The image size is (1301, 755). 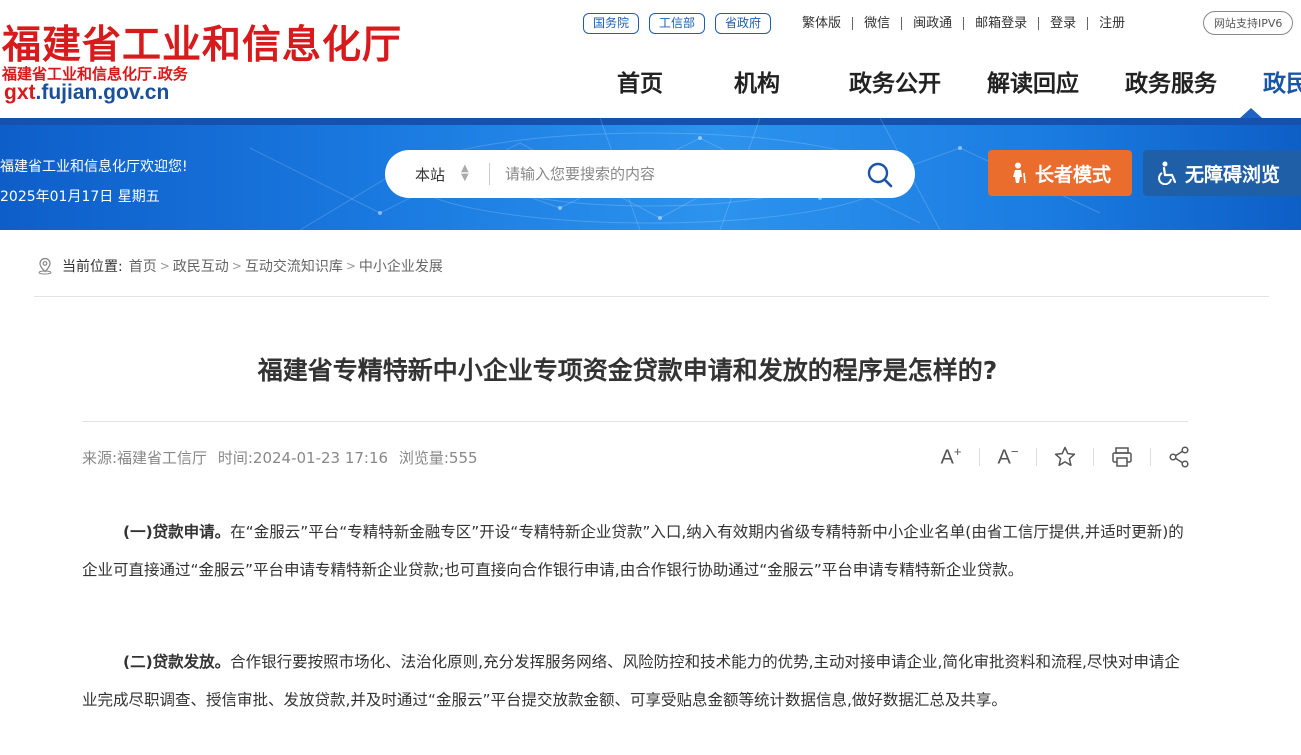 What do you see at coordinates (1168, 173) in the screenshot?
I see `wheelchair-icon` at bounding box center [1168, 173].